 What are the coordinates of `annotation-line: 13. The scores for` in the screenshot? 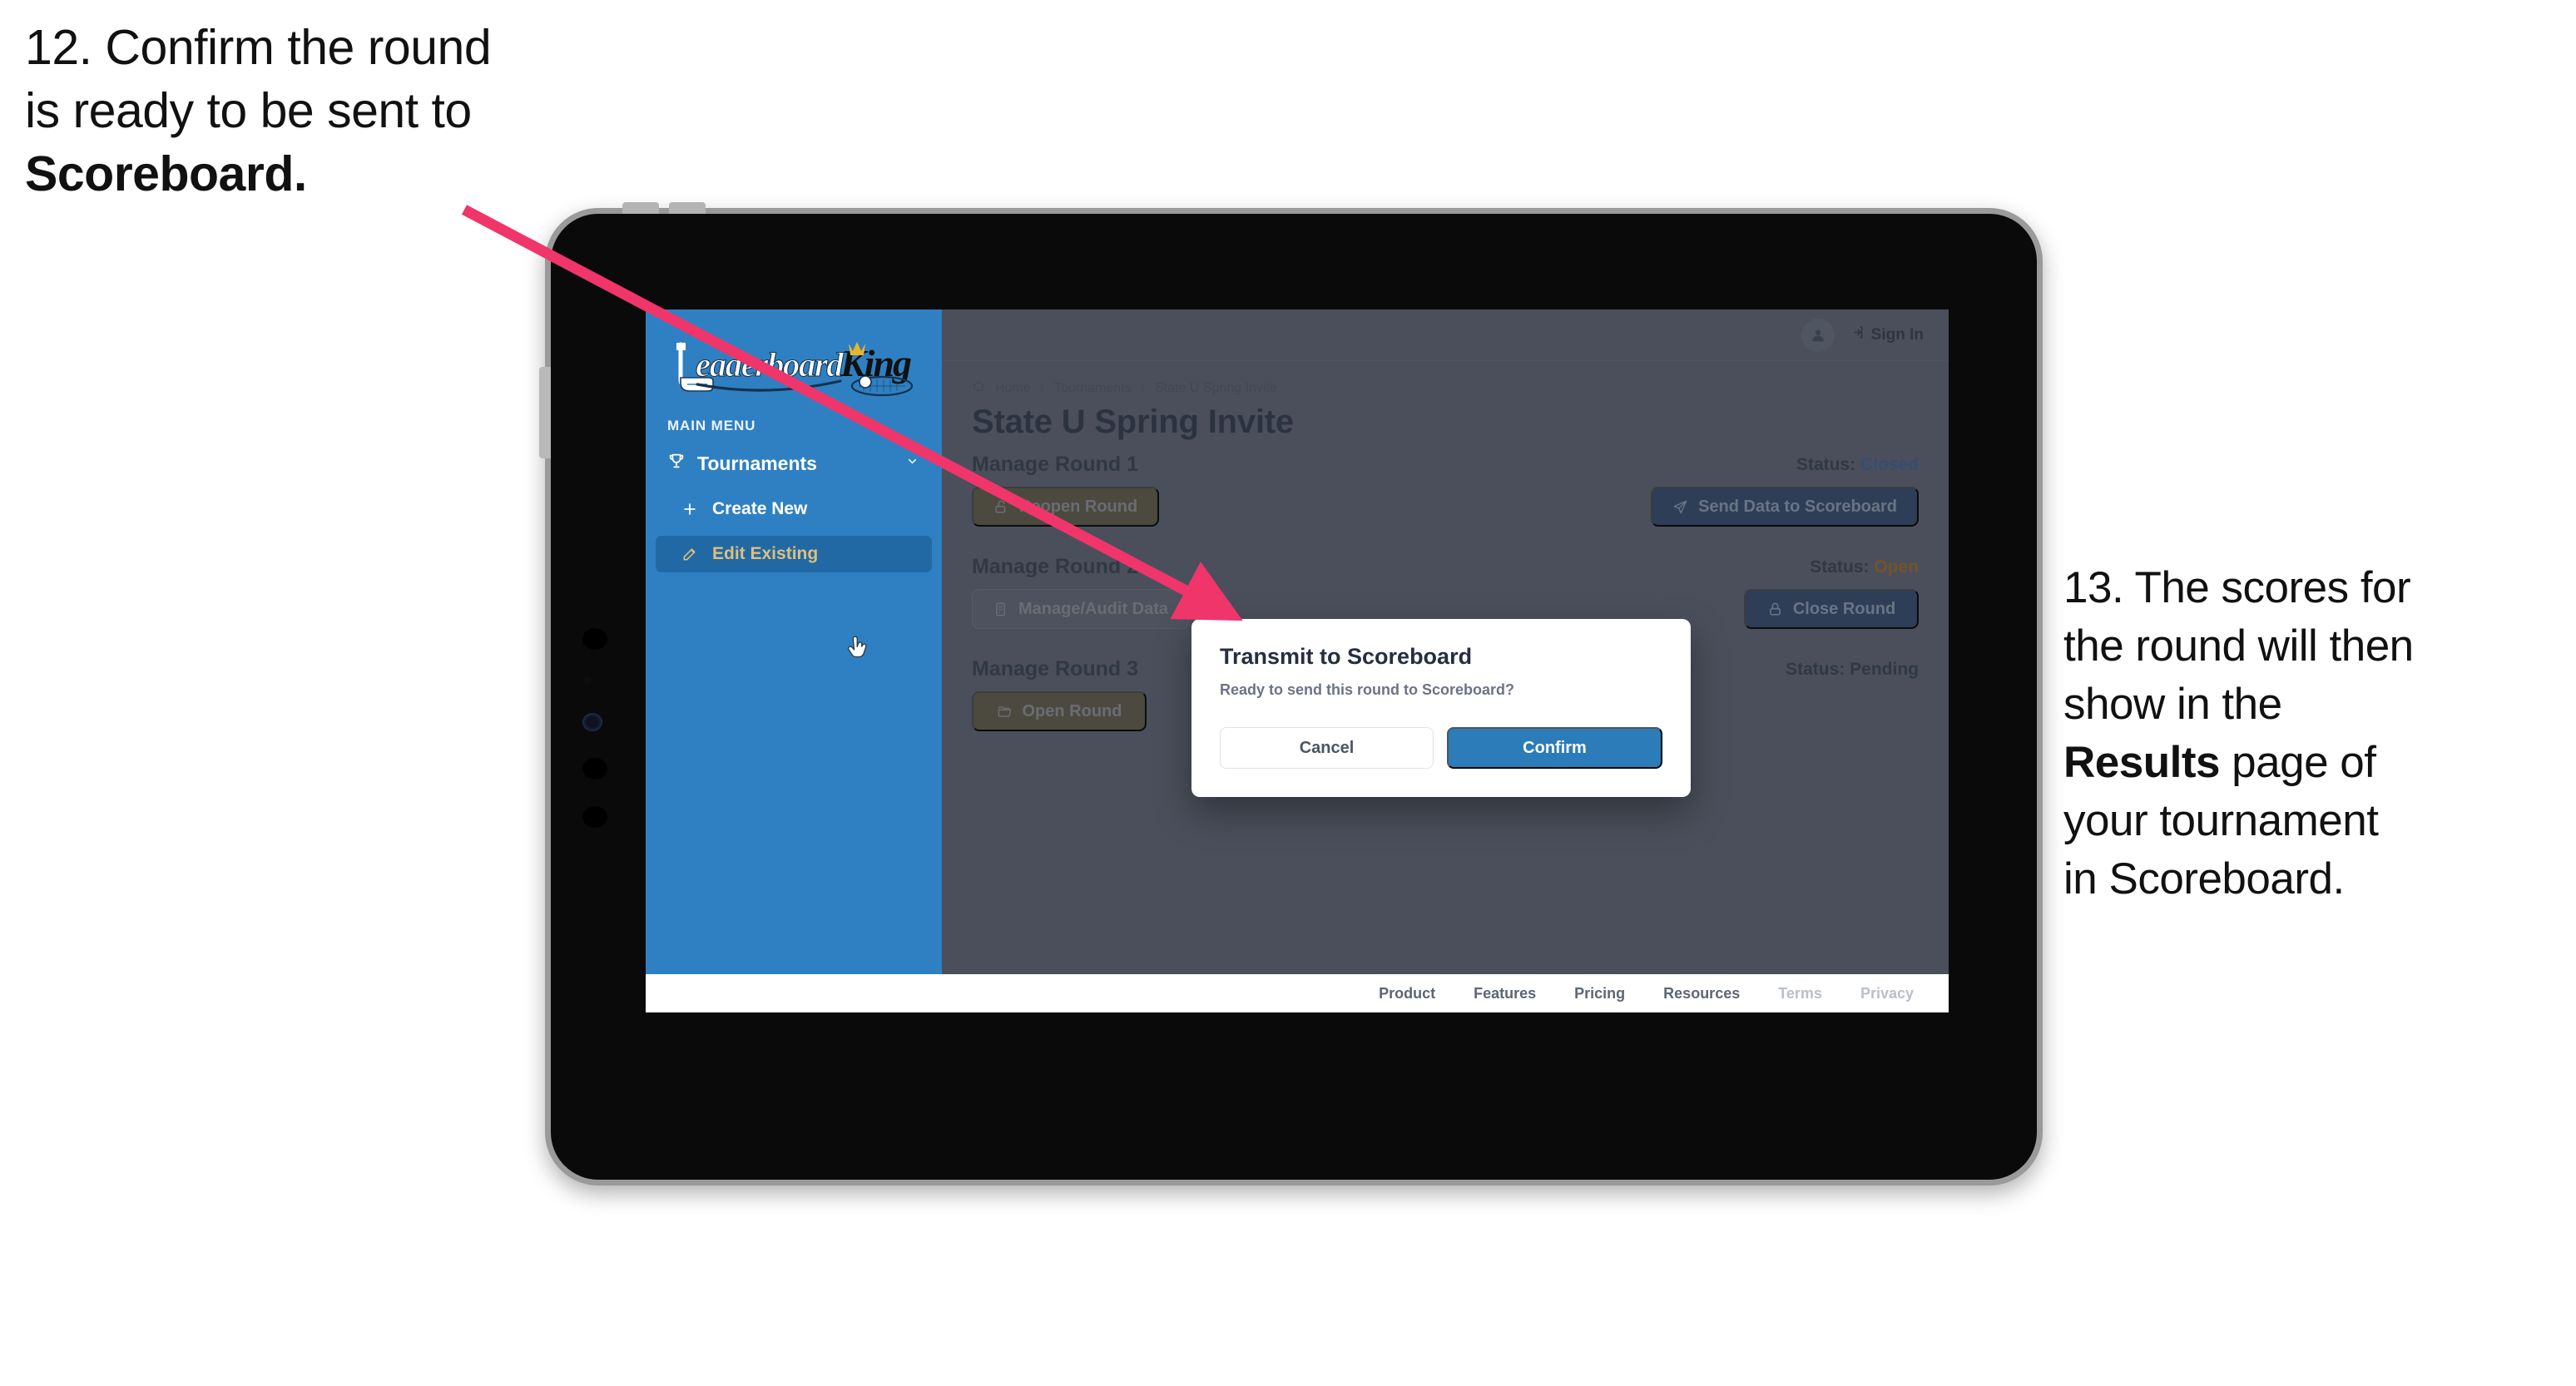 It's located at (2237, 587).